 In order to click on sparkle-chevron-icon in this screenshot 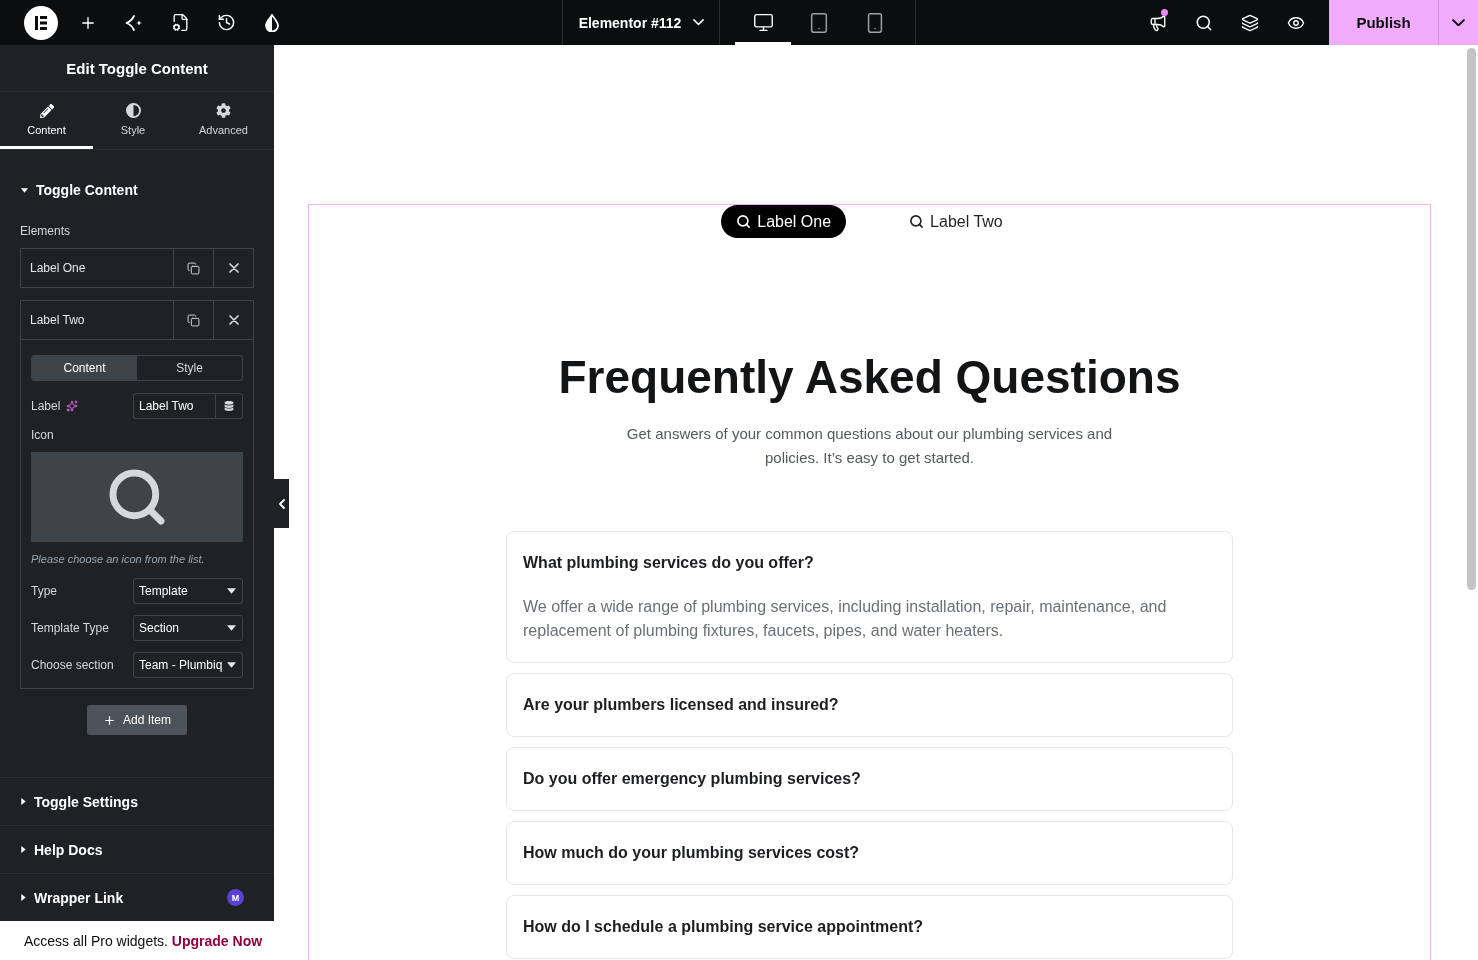, I will do `click(134, 22)`.